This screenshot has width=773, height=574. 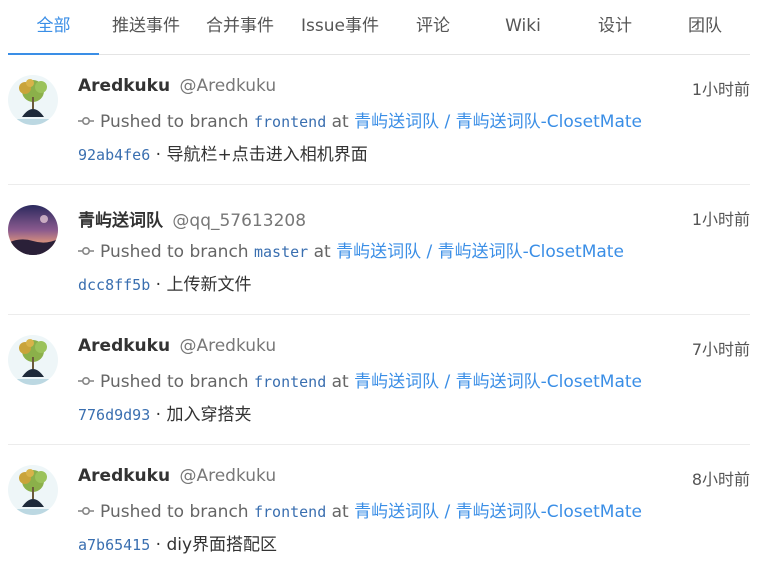 I want to click on author-handle: @qq_57613208, so click(x=239, y=221).